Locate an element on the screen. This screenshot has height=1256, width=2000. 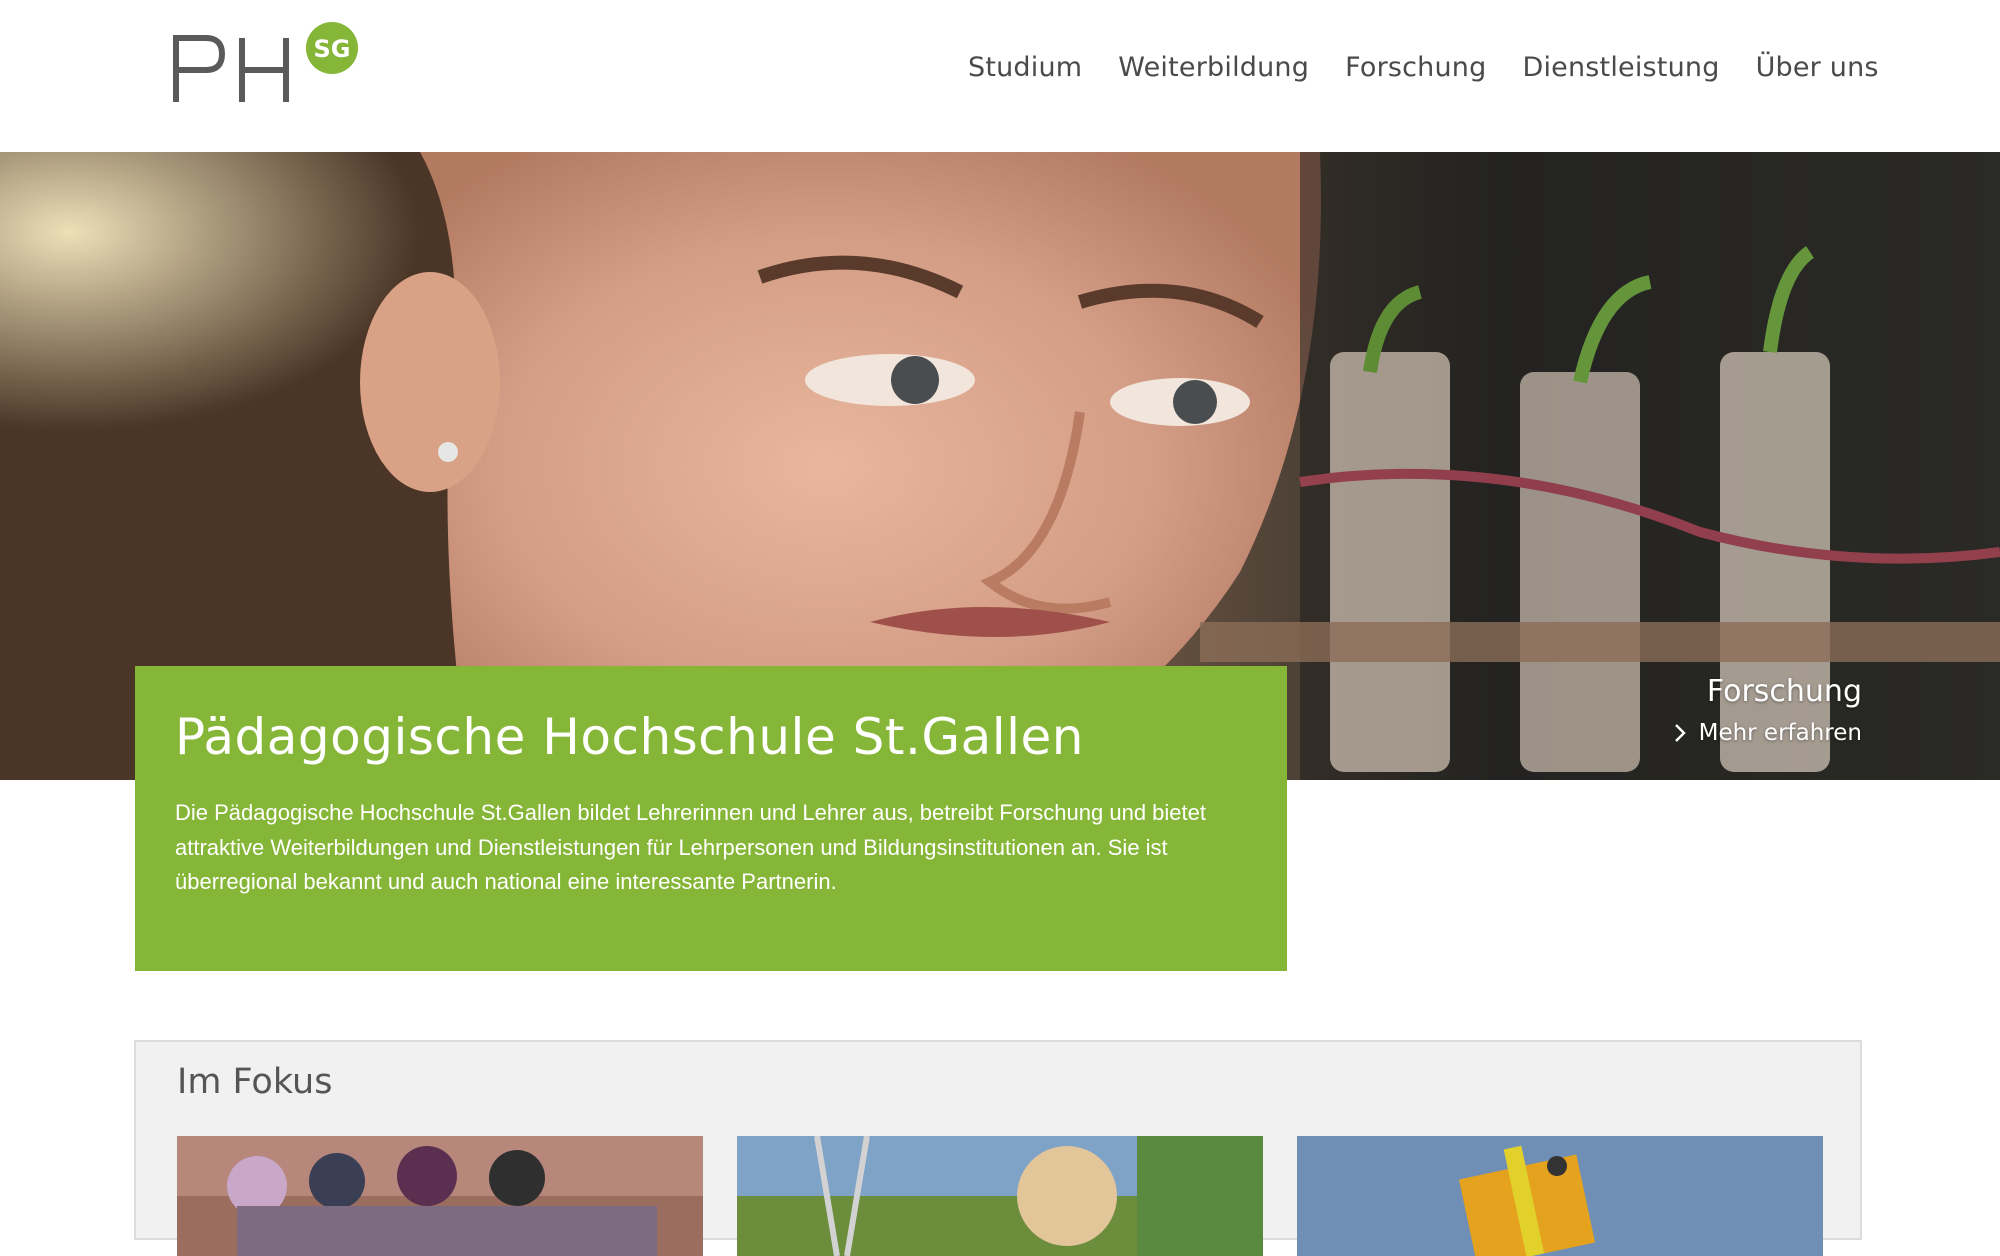
slide-more-link-label: Mehr erfahren is located at coordinates (1780, 733).